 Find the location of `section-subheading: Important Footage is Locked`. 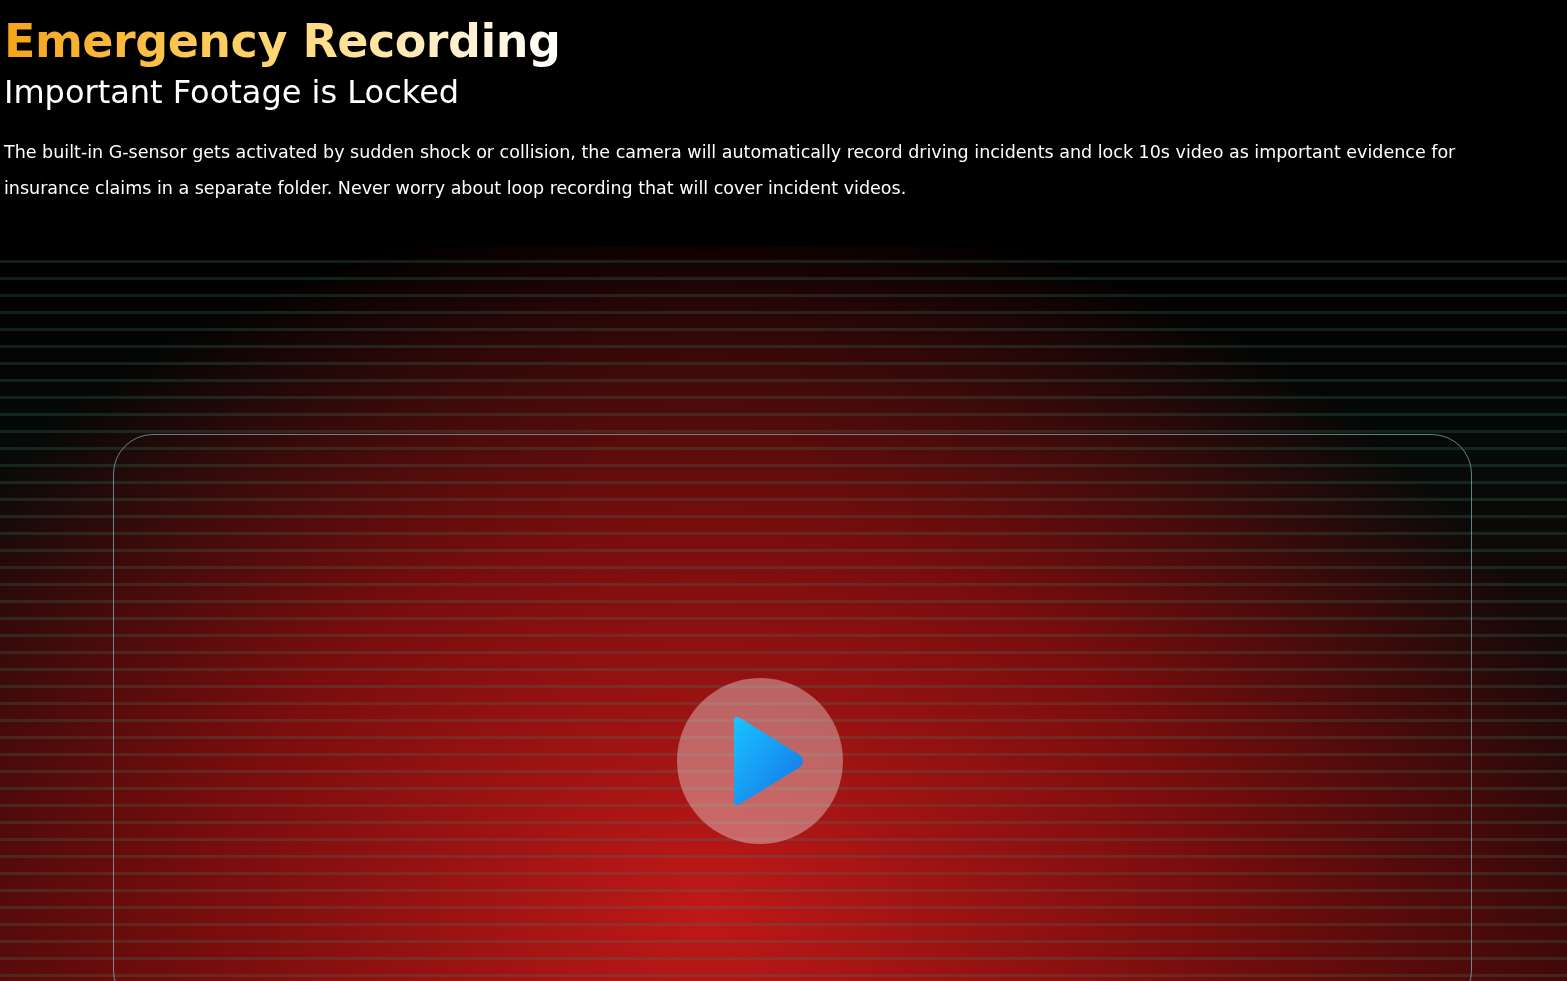

section-subheading: Important Footage is Locked is located at coordinates (232, 92).